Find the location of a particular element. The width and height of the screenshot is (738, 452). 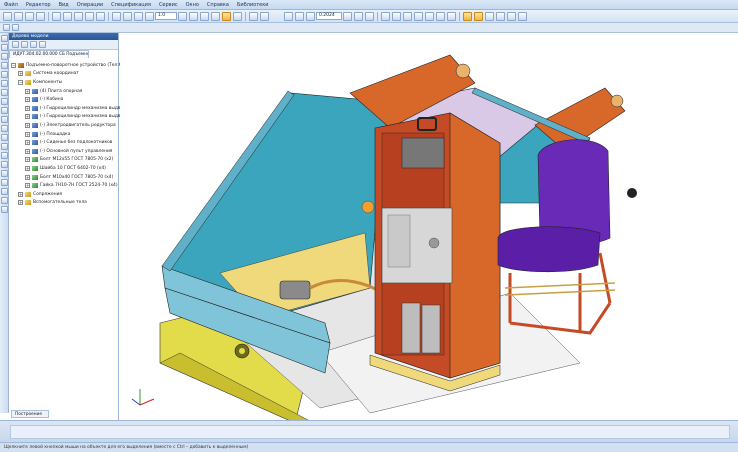

elements-icon is located at coordinates (4, 110).